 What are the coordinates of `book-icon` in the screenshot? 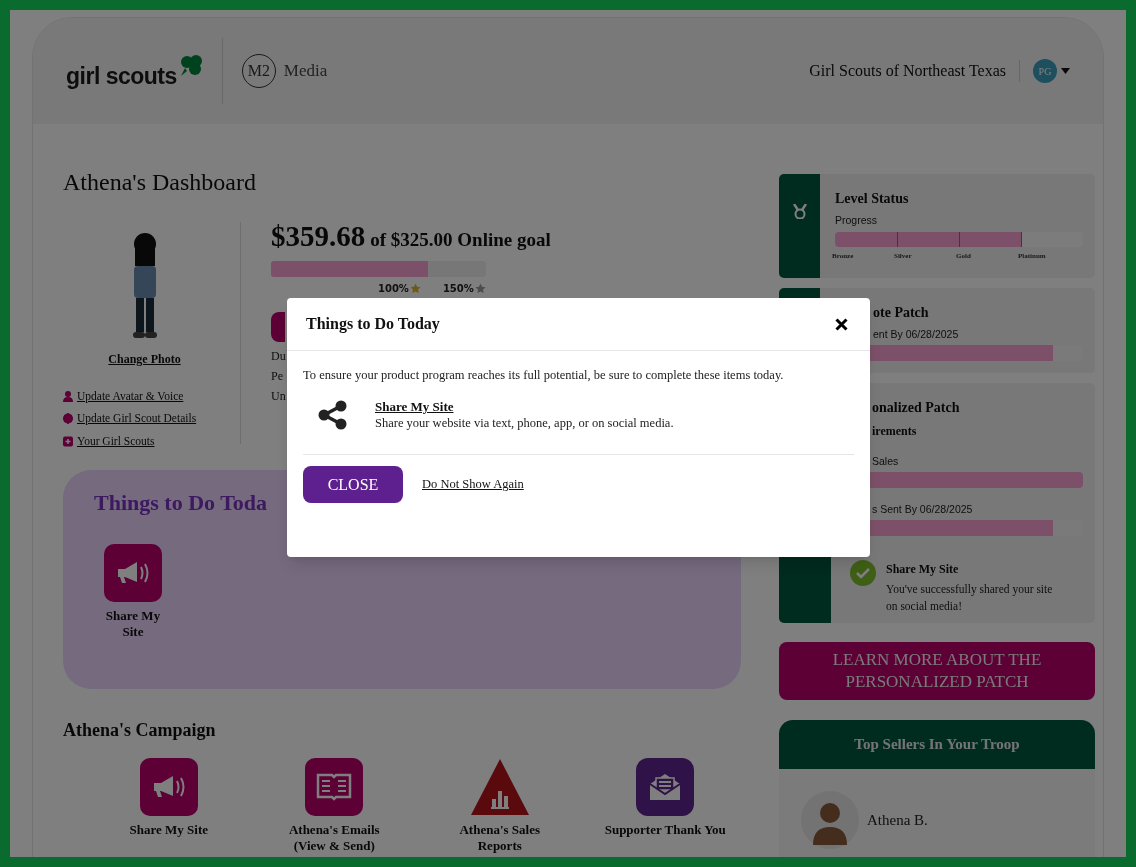 It's located at (334, 786).